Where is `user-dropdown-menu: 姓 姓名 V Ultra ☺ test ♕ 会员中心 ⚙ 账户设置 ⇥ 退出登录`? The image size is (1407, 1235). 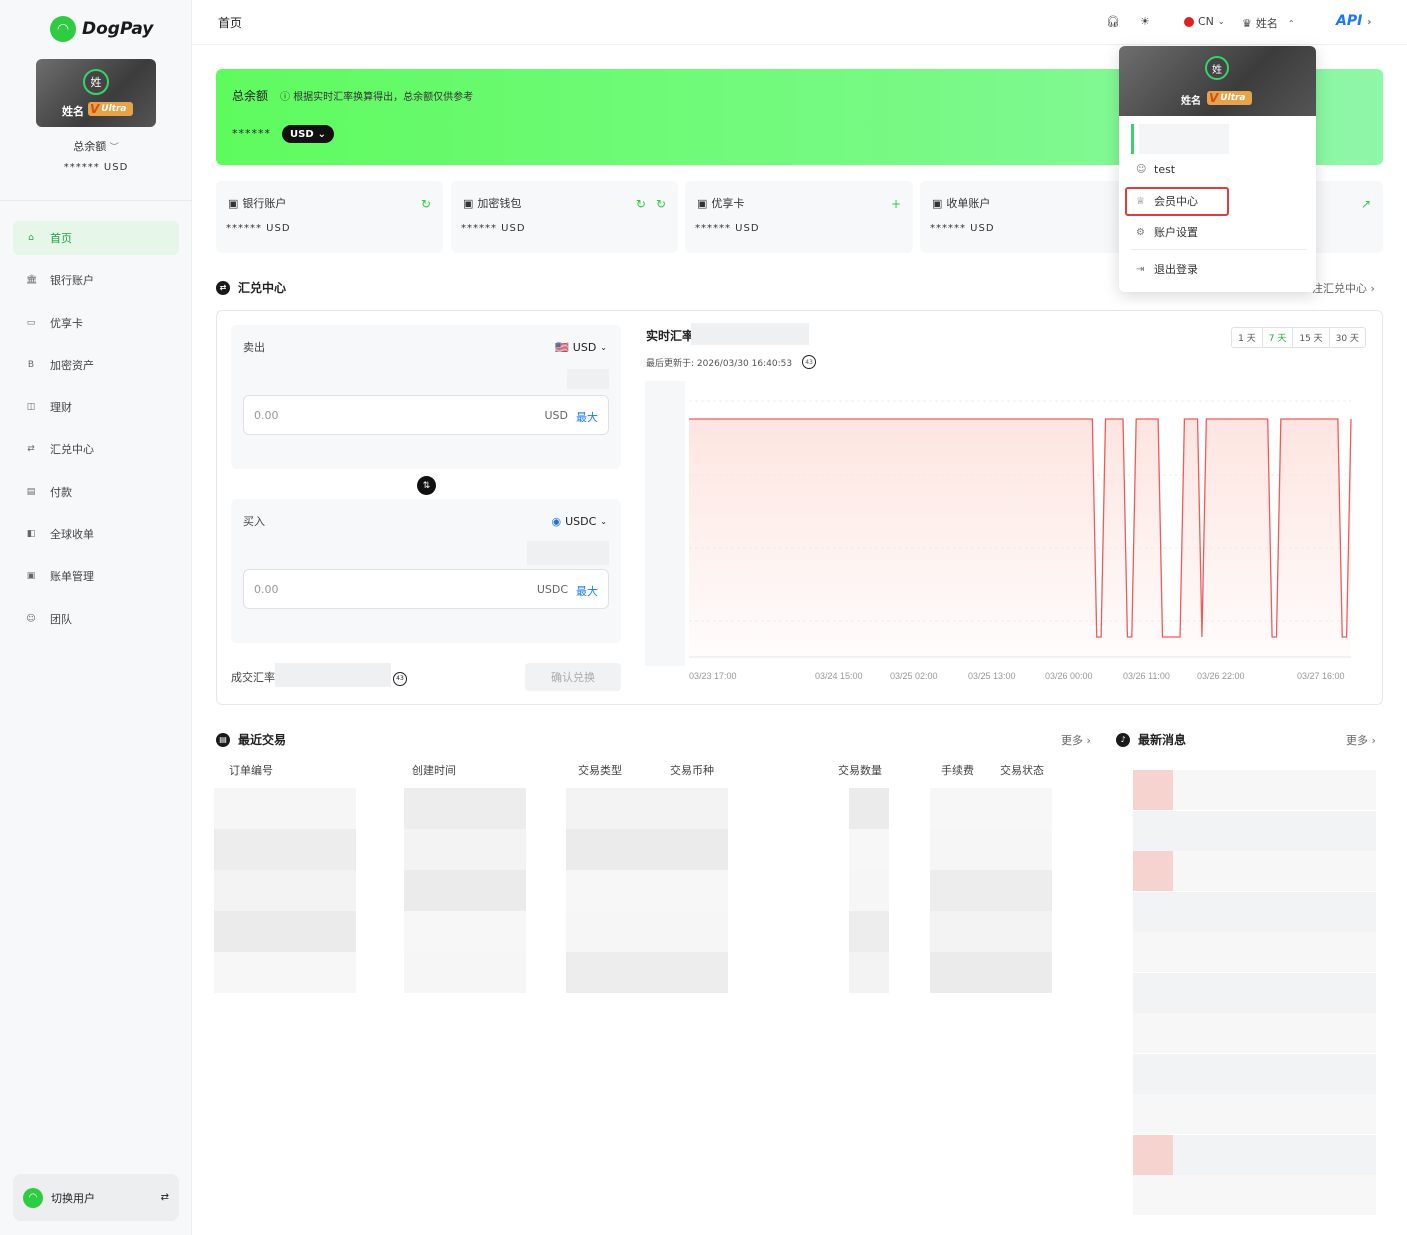
user-dropdown-menu: 姓 姓名 V Ultra ☺ test ♕ 会员中心 ⚙ 账户设置 ⇥ 退出登录 is located at coordinates (1217, 169).